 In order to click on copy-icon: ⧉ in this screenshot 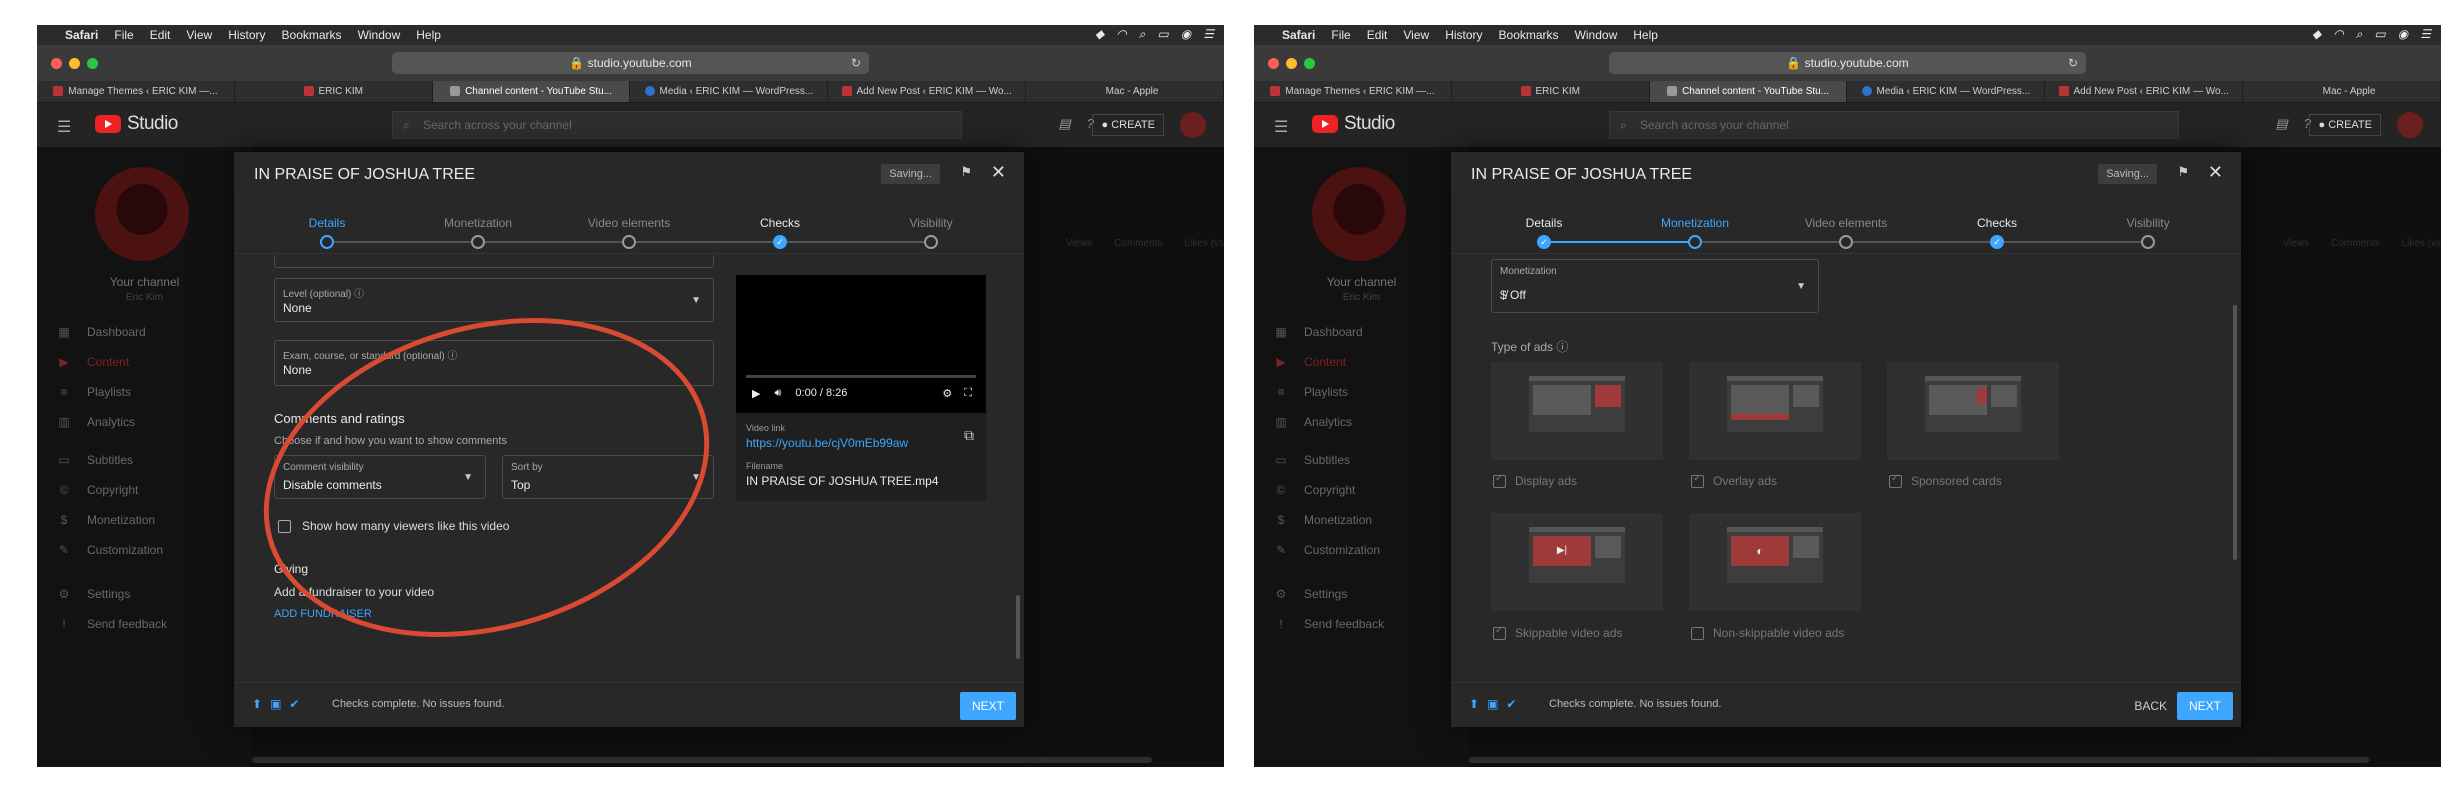, I will do `click(969, 435)`.